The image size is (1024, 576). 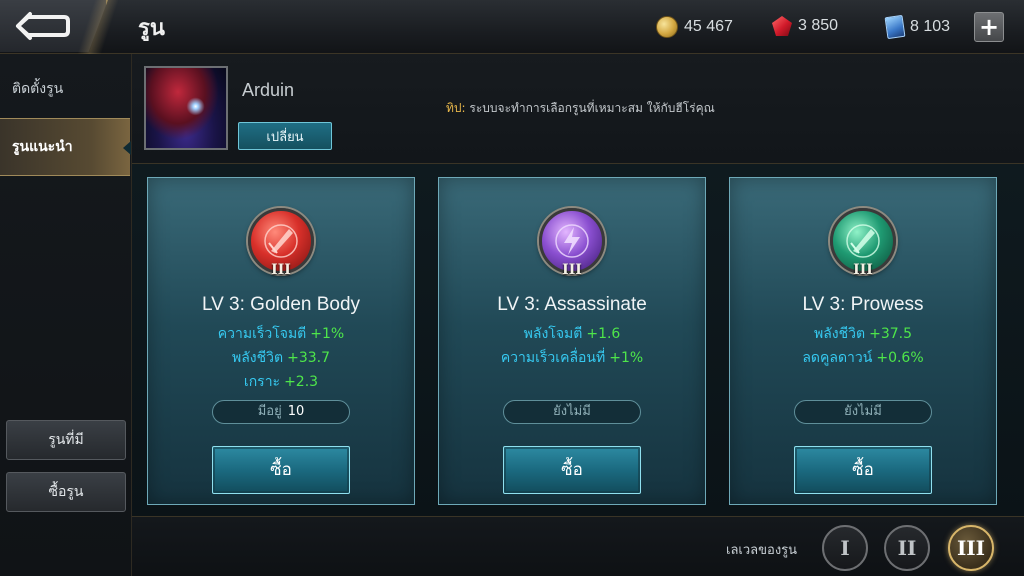 I want to click on stat-value: +1.6, so click(x=603, y=334).